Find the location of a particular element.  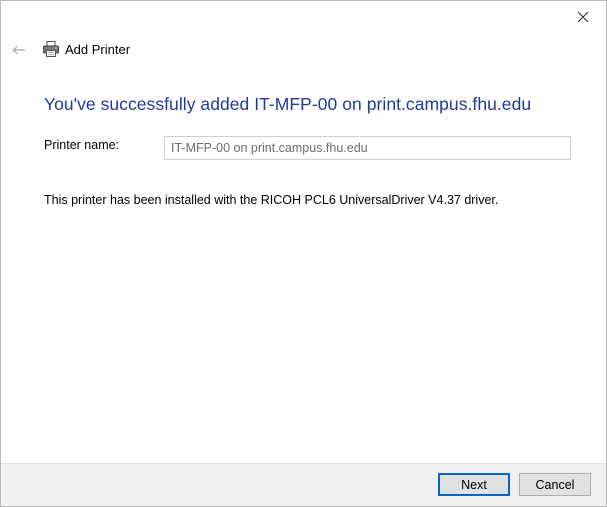

next-button: Next is located at coordinates (474, 484).